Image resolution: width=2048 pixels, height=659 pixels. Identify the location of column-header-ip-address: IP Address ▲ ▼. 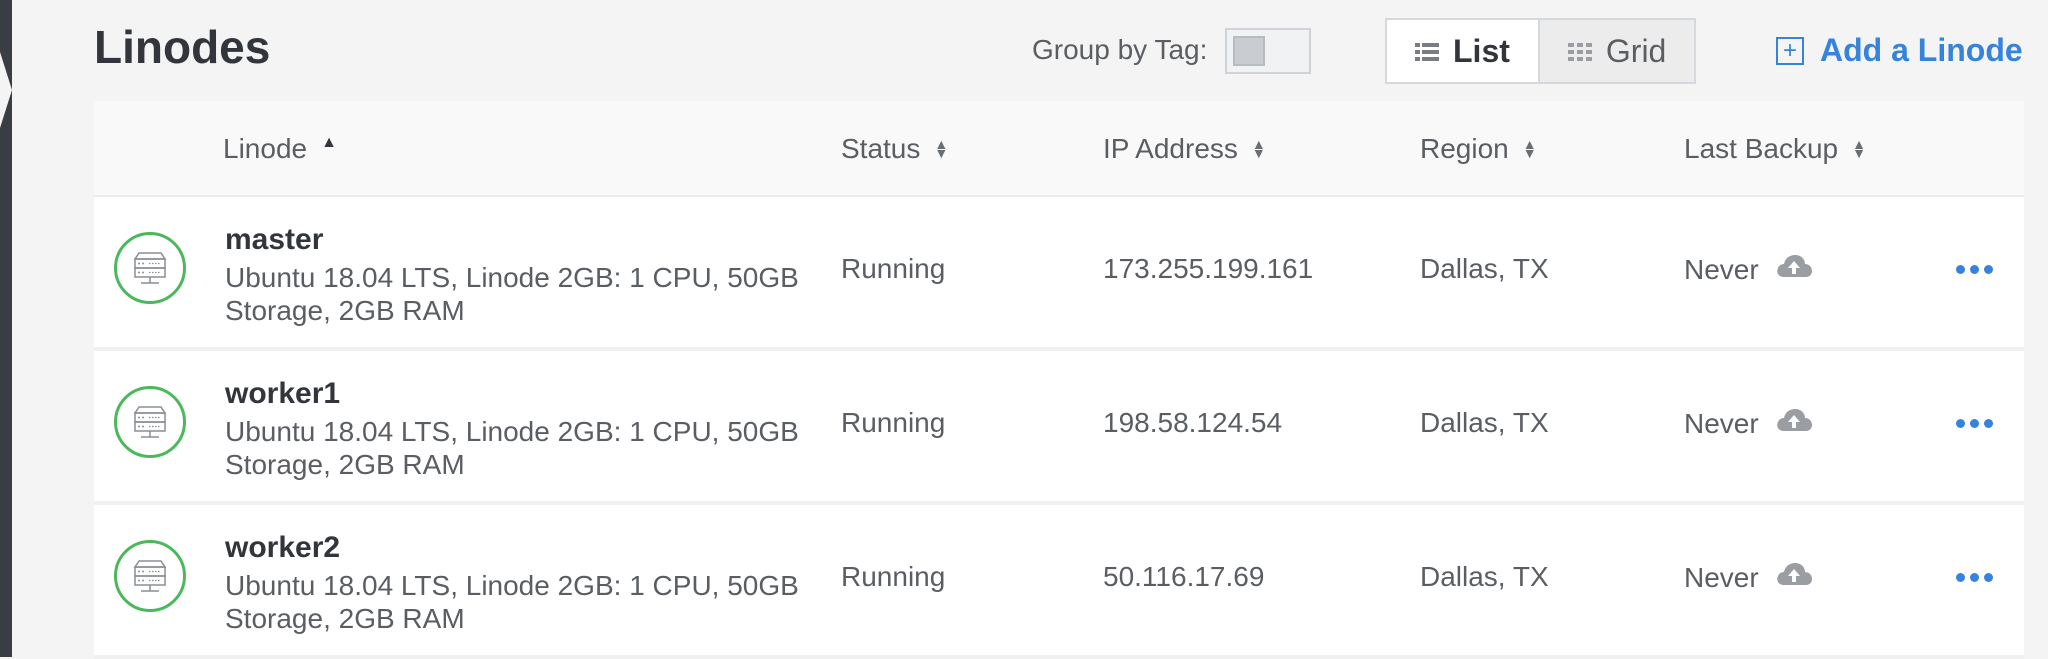
(1184, 149).